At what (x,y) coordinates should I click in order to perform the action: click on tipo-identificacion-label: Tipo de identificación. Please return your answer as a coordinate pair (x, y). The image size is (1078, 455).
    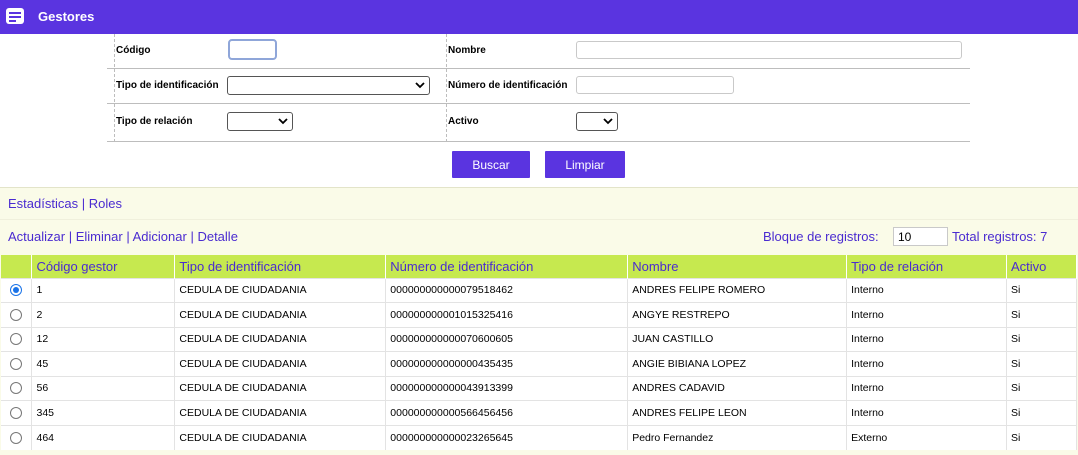
    Looking at the image, I should click on (167, 85).